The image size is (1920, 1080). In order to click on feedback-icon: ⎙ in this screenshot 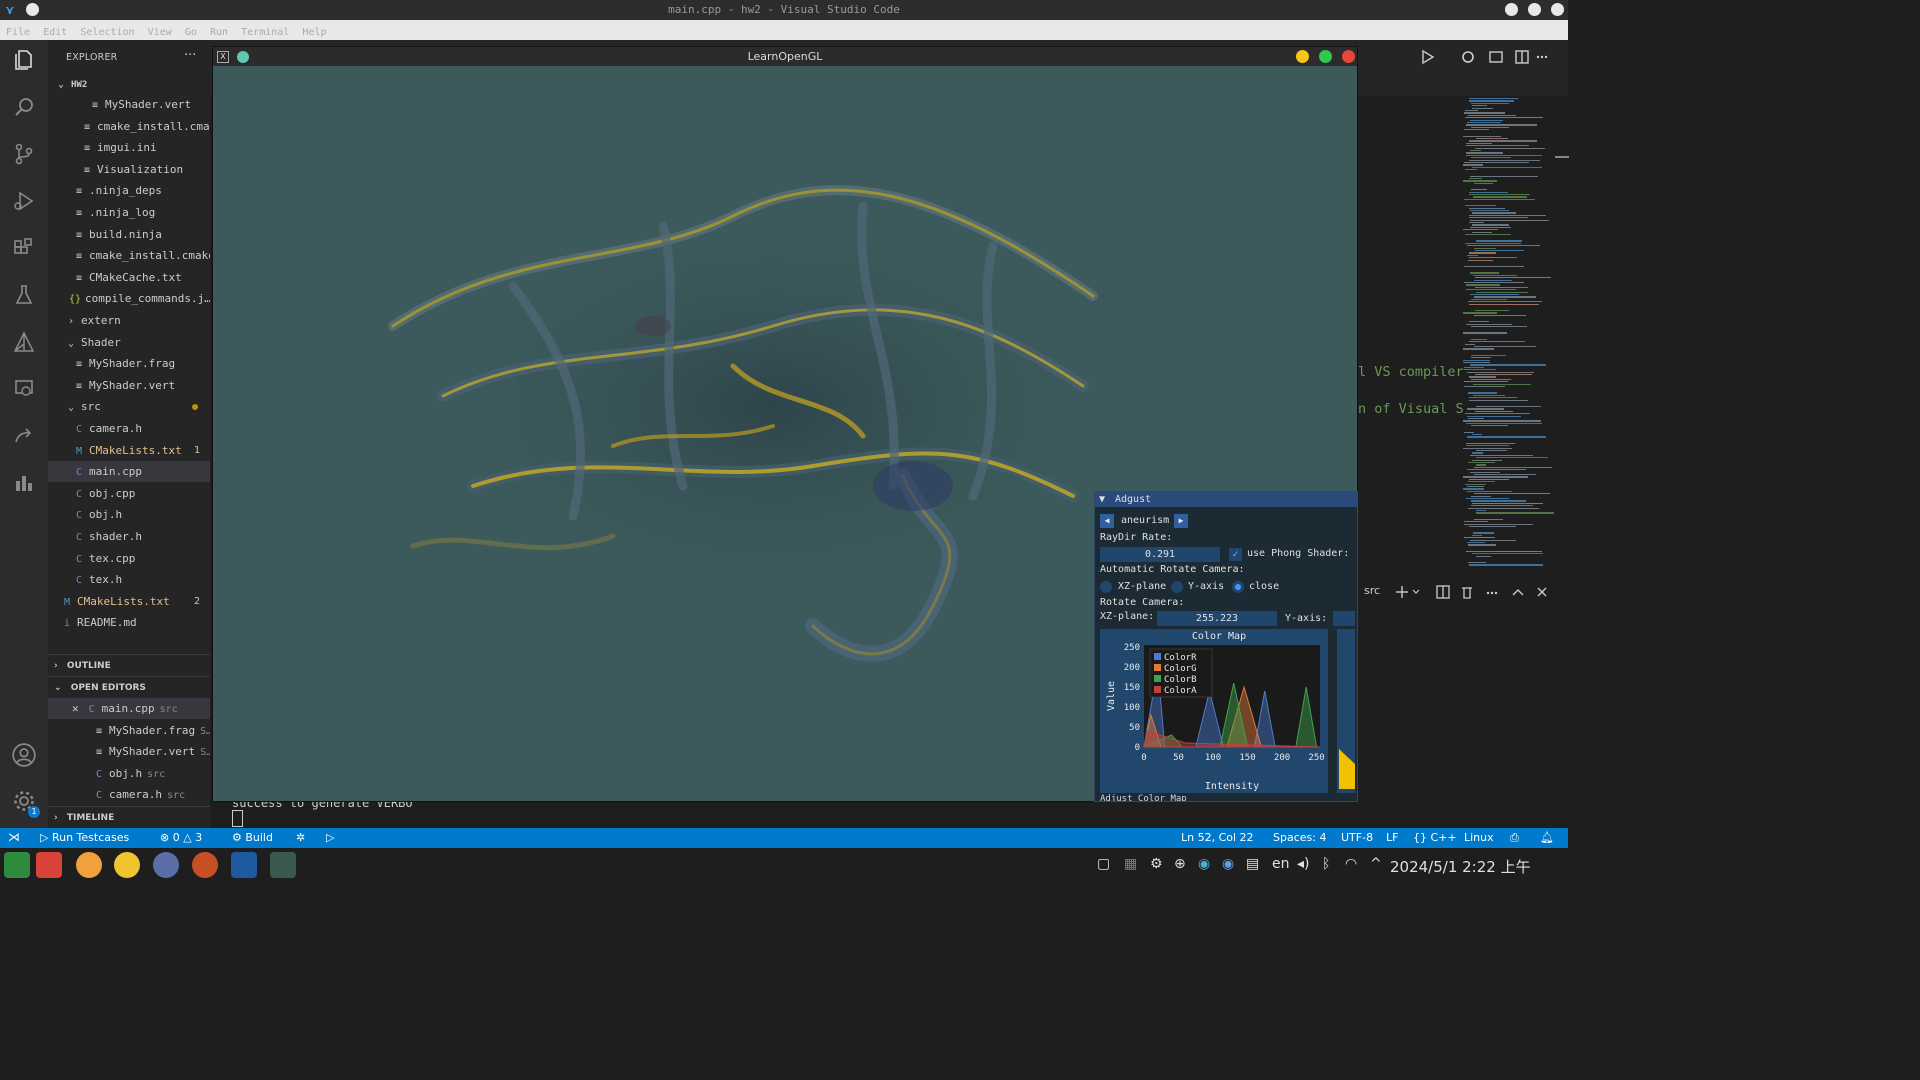, I will do `click(1514, 838)`.